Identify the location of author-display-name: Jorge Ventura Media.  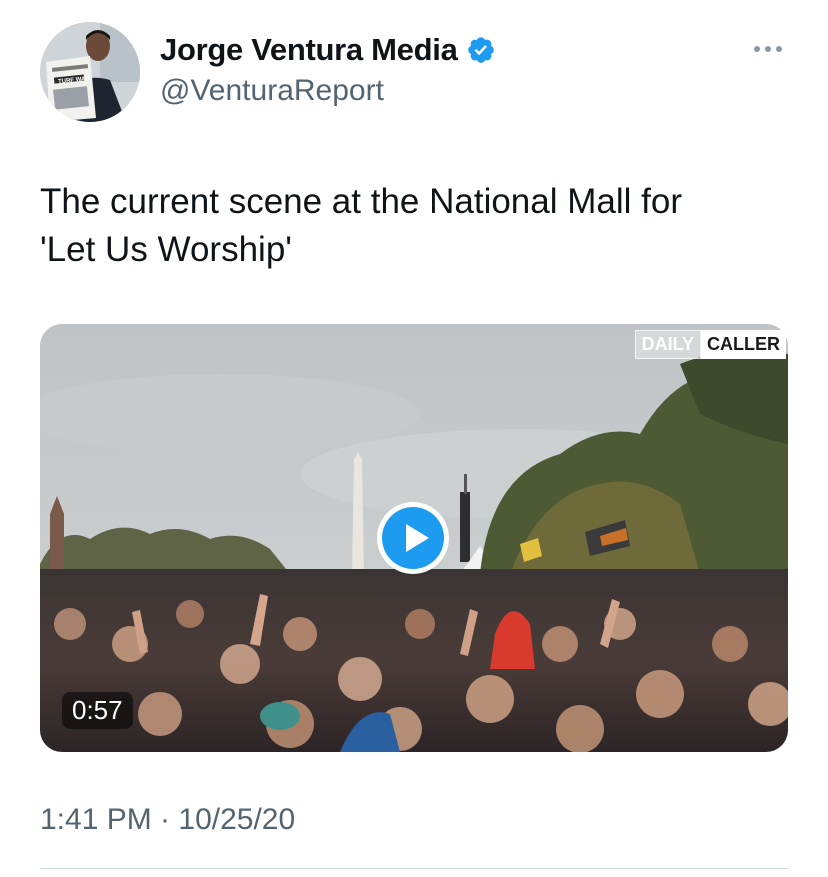
(309, 50).